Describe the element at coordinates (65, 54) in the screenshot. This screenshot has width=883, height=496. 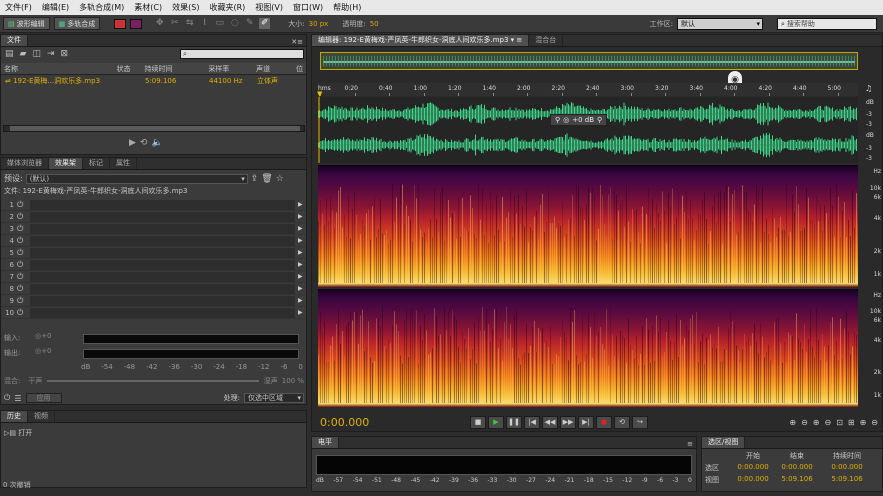
I see `delete-icon: ⊠` at that location.